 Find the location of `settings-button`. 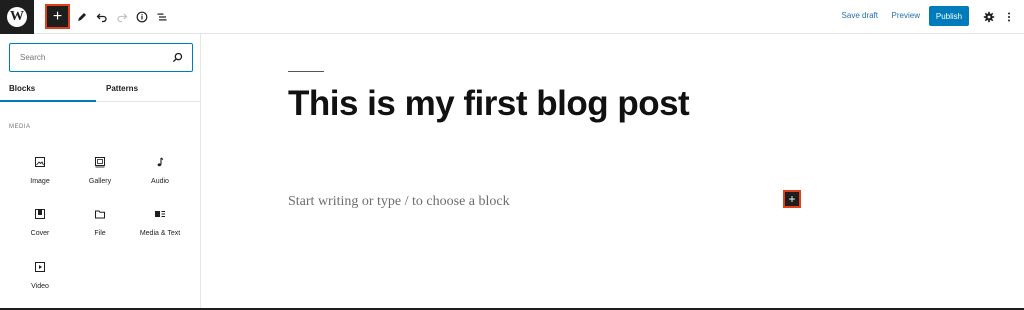

settings-button is located at coordinates (989, 17).